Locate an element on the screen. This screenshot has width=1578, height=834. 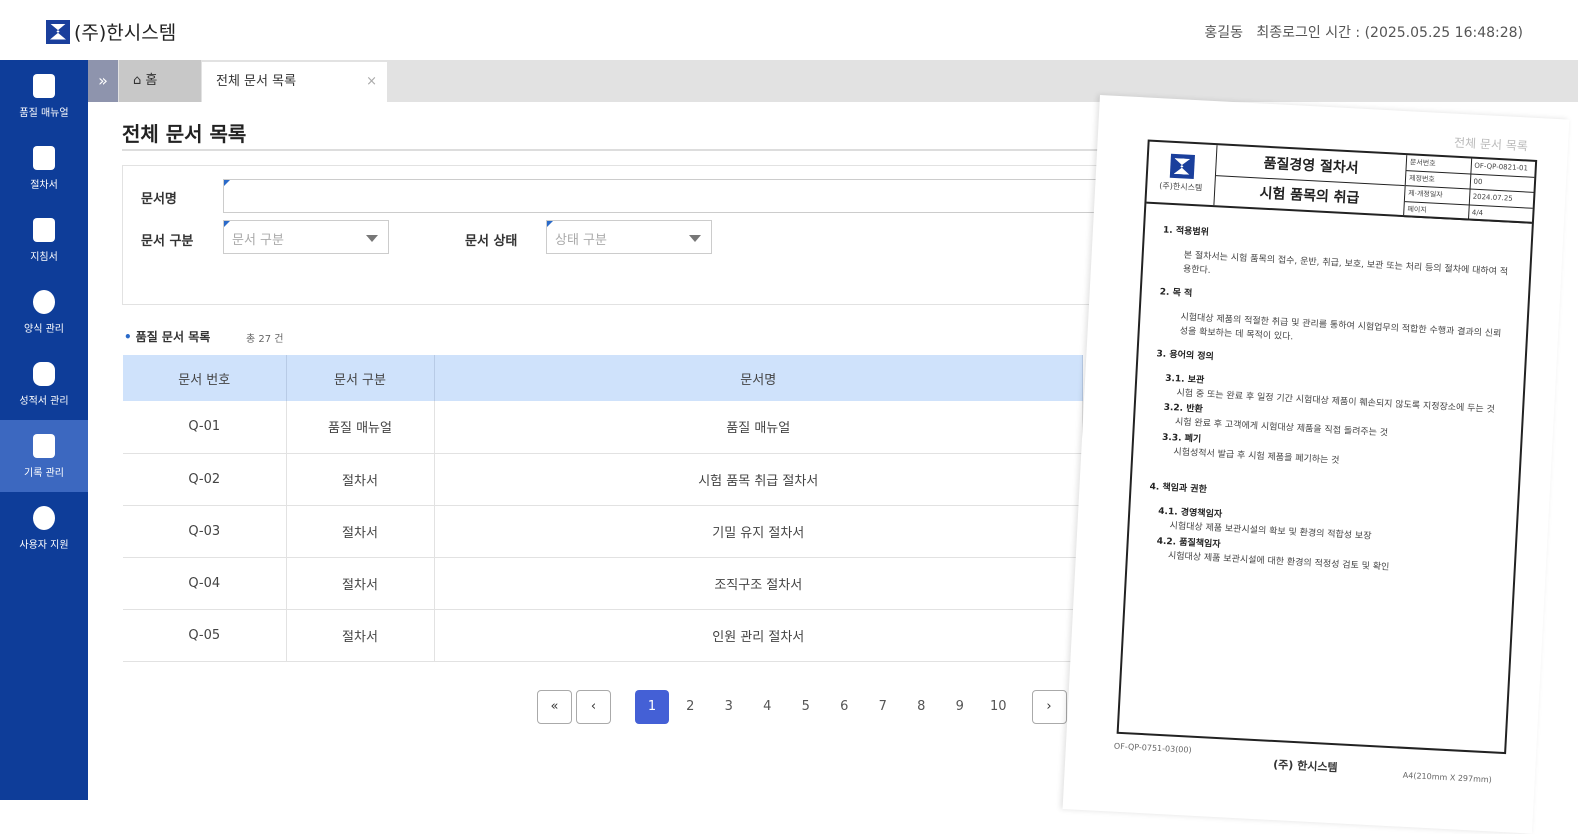
search-panel: 문서명 문서 구분 문서 구분 문서 상태 상태 구분 is located at coordinates (612, 235).